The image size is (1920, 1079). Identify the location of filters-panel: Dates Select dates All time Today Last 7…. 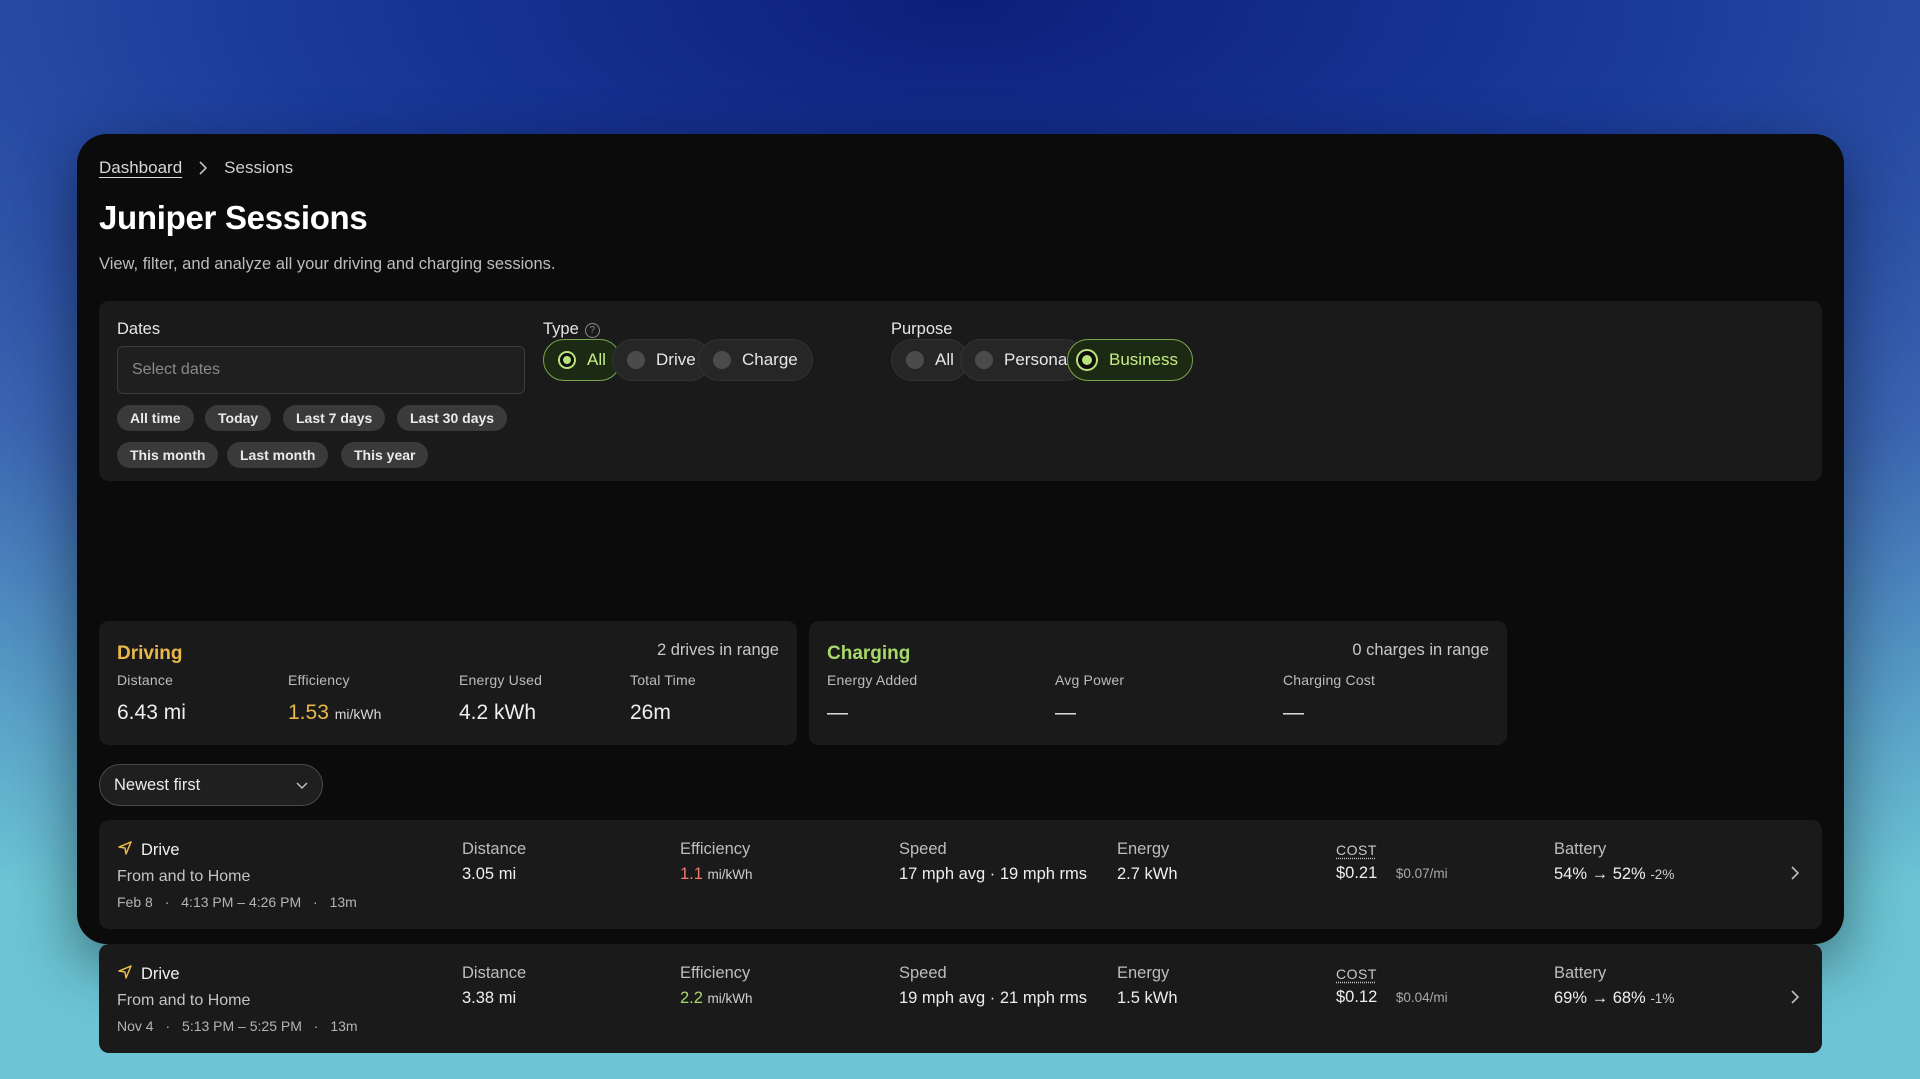
(960, 391).